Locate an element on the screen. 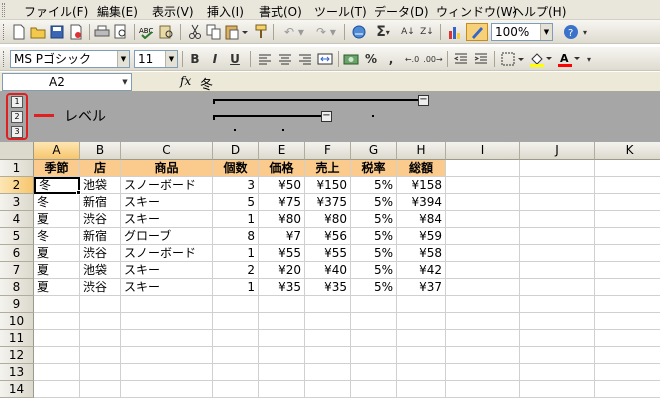 The image size is (660, 400). cell-c14 is located at coordinates (167, 389).